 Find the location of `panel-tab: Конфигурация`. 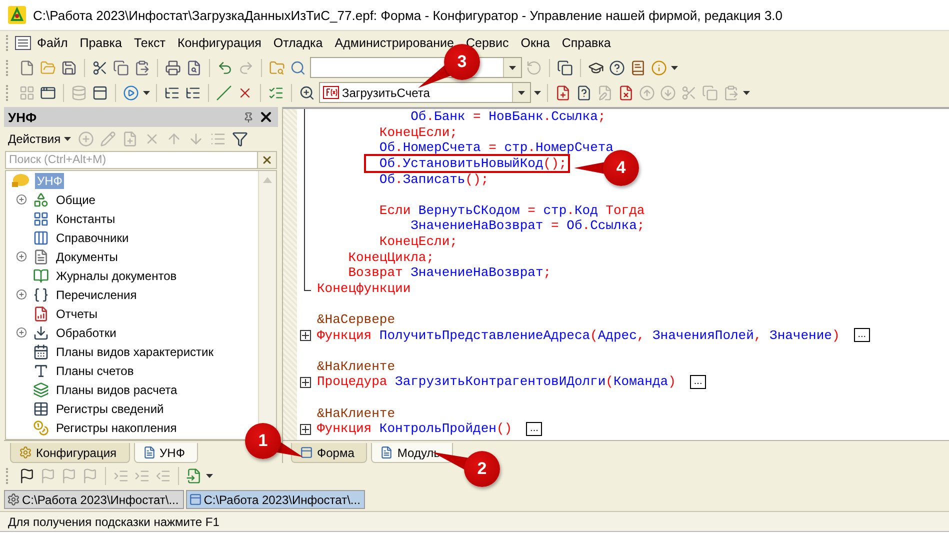

panel-tab: Конфигурация is located at coordinates (70, 453).